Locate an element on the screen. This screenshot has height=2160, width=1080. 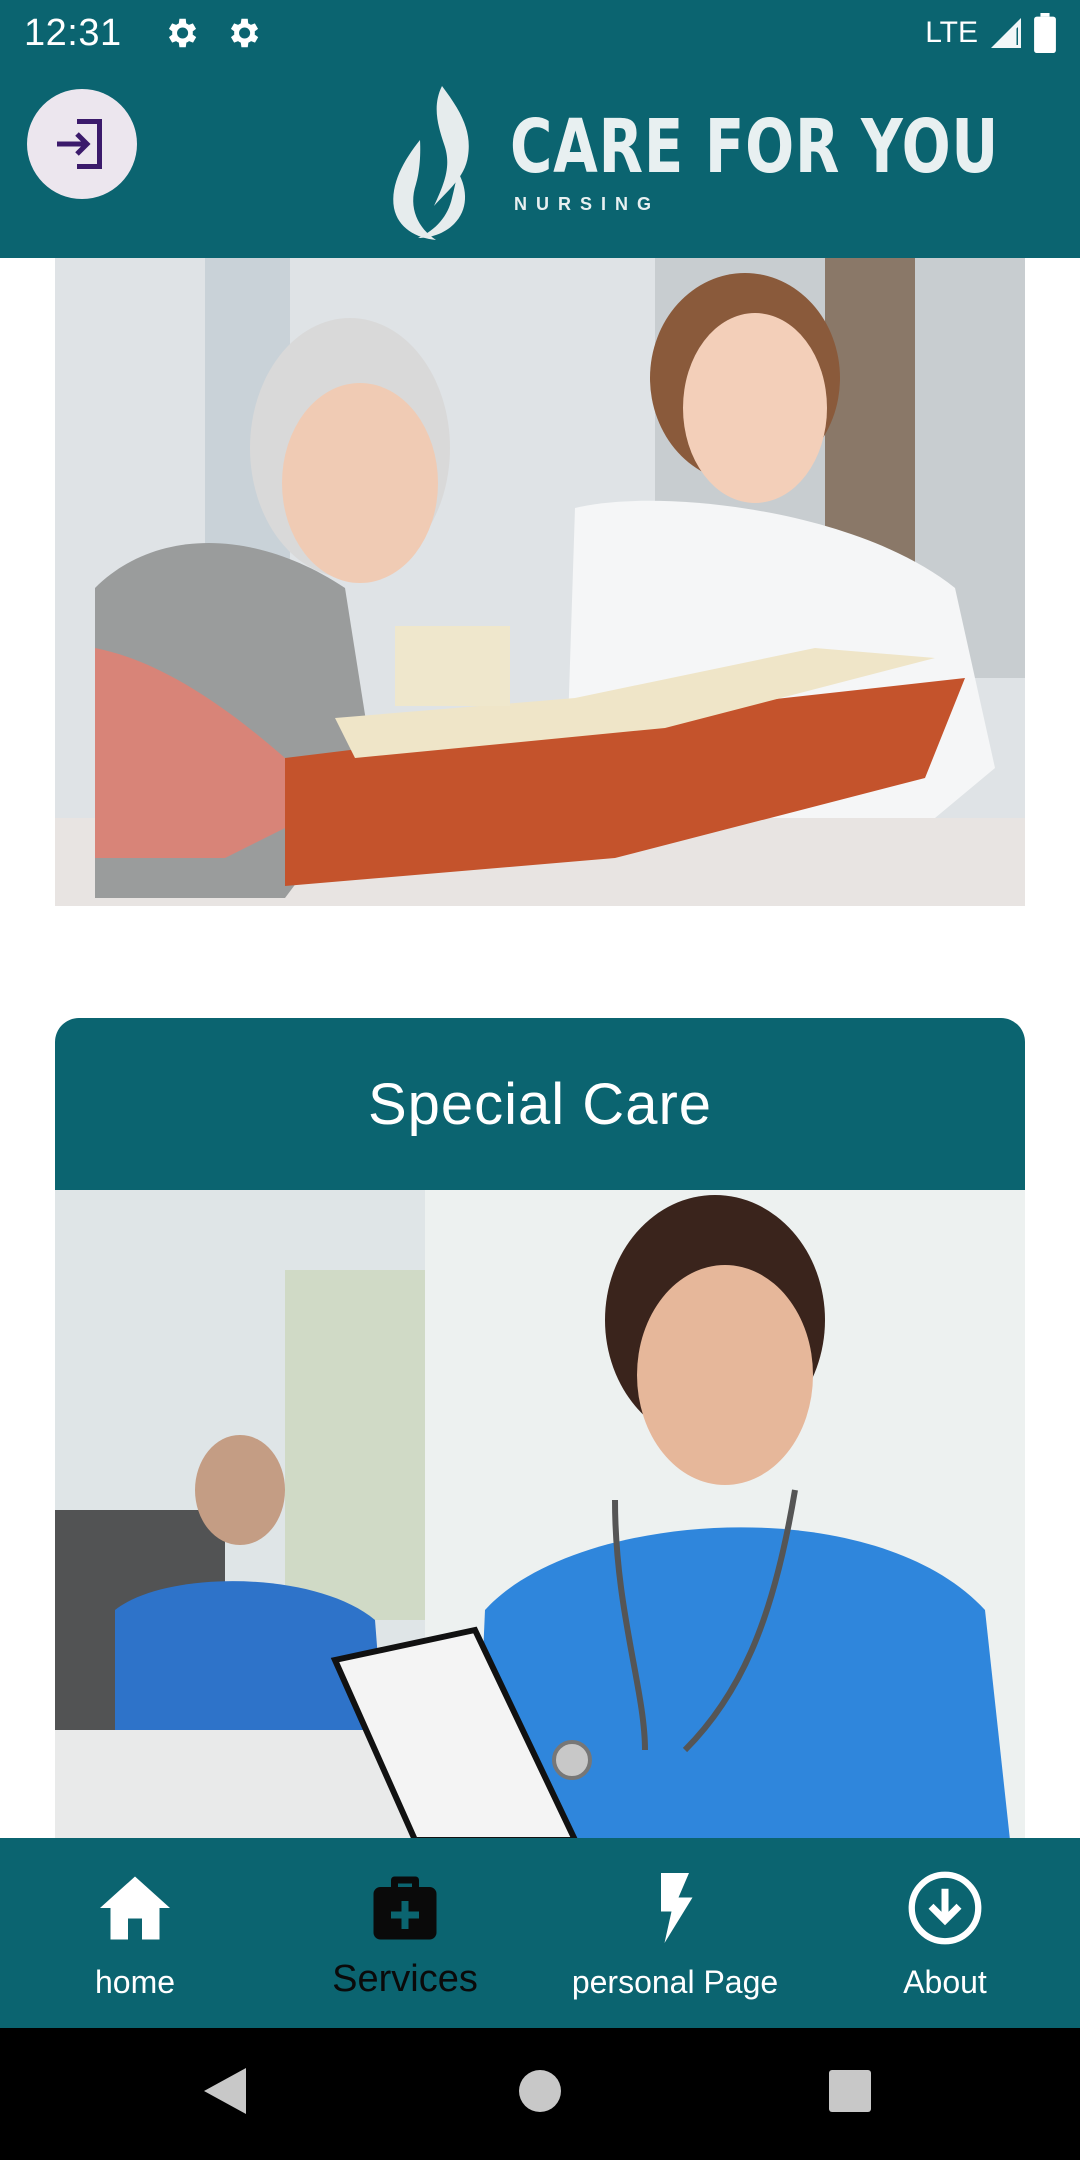
status-time: 12:31 is located at coordinates (73, 32).